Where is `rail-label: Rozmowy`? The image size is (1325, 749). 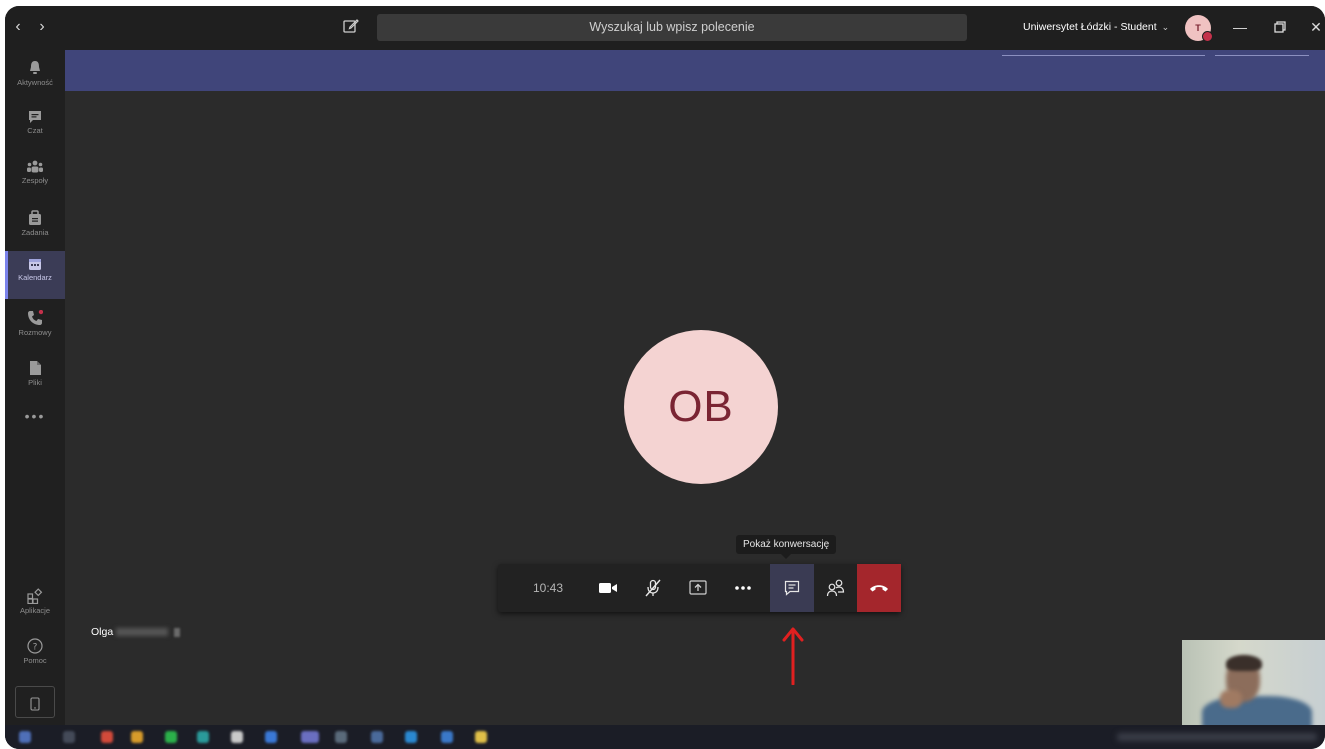
rail-label: Rozmowy is located at coordinates (35, 332).